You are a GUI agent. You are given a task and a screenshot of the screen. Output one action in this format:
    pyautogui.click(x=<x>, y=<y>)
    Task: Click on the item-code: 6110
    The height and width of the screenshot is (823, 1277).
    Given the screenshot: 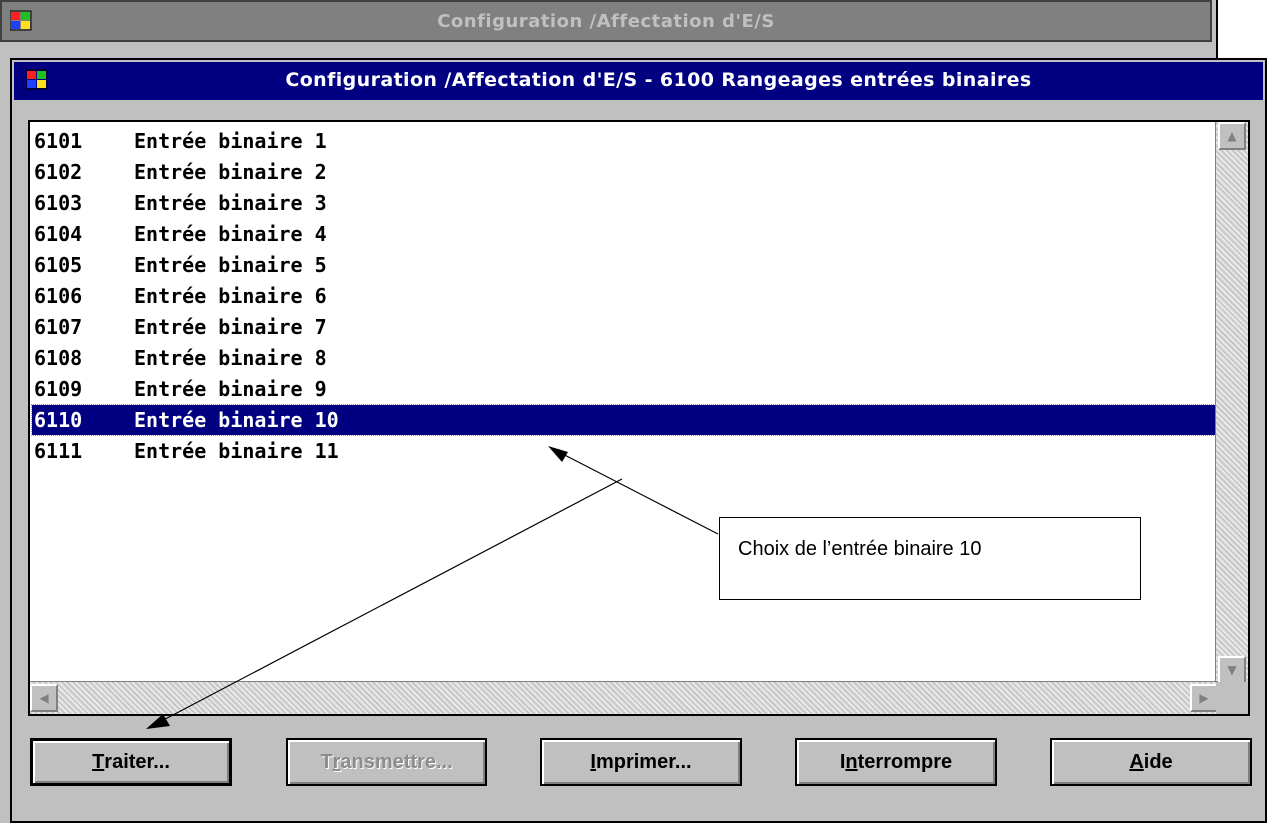 What is the action you would take?
    pyautogui.click(x=58, y=420)
    